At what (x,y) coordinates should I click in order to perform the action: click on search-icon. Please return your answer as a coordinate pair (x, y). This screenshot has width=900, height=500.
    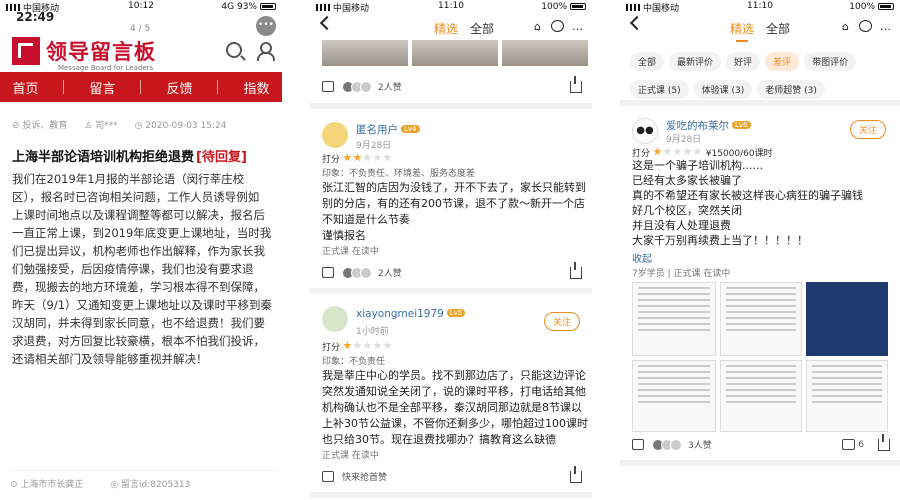
    Looking at the image, I should click on (234, 50).